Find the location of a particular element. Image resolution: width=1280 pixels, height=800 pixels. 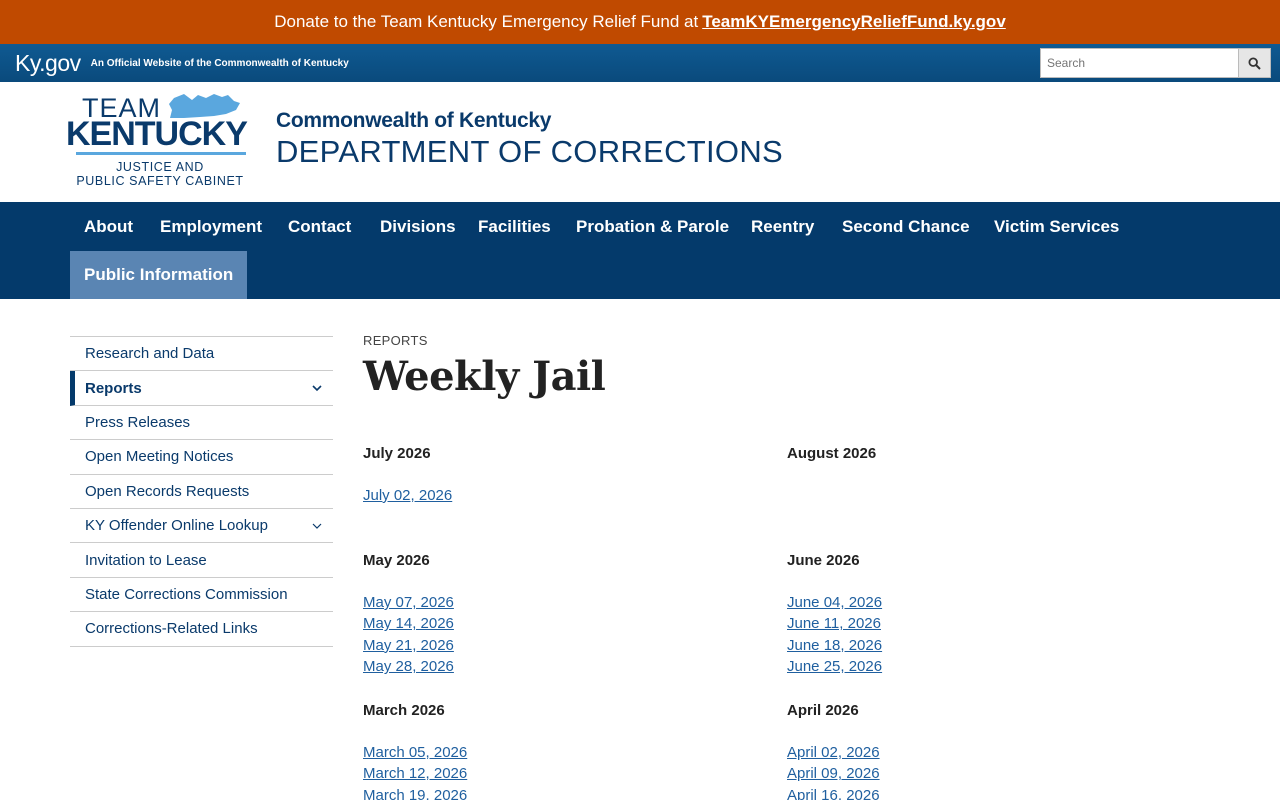

list-item: May 07, 2026 is located at coordinates (543, 604).